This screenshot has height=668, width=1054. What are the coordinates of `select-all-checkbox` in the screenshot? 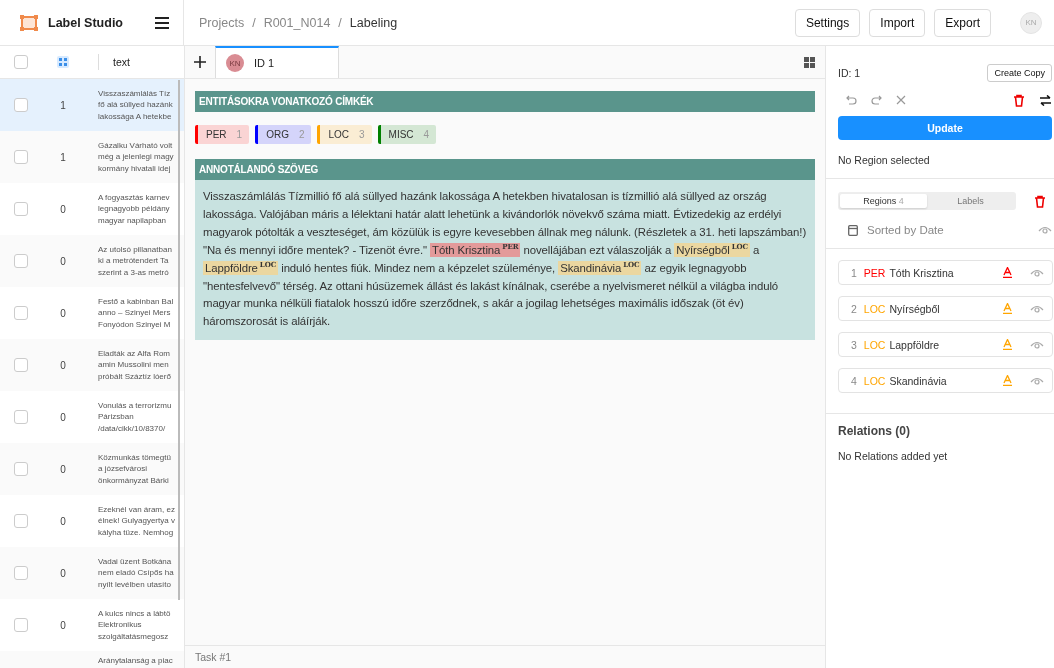 It's located at (21, 62).